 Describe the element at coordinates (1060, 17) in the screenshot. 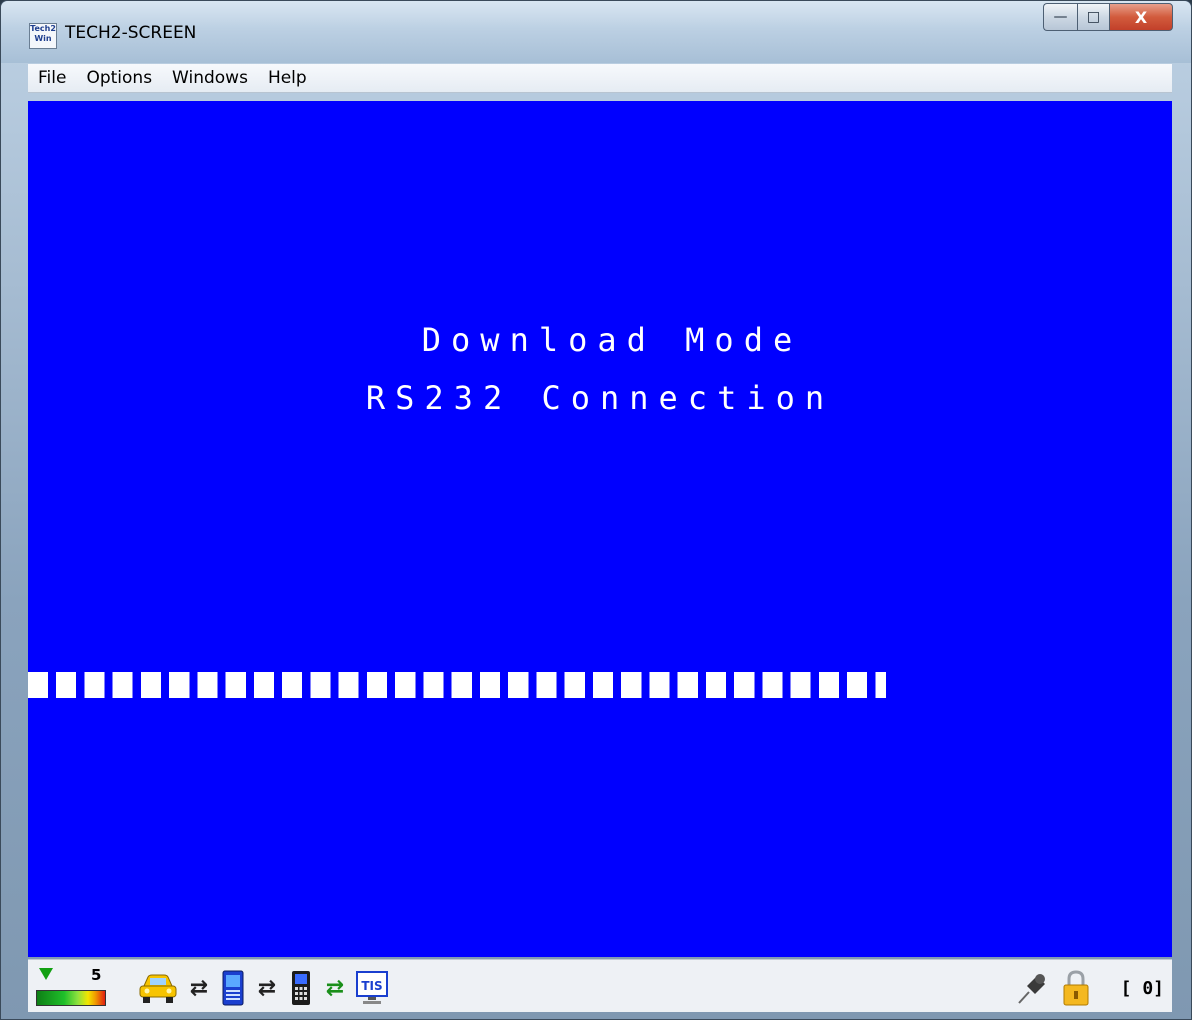

I see `minimize-button: —` at that location.